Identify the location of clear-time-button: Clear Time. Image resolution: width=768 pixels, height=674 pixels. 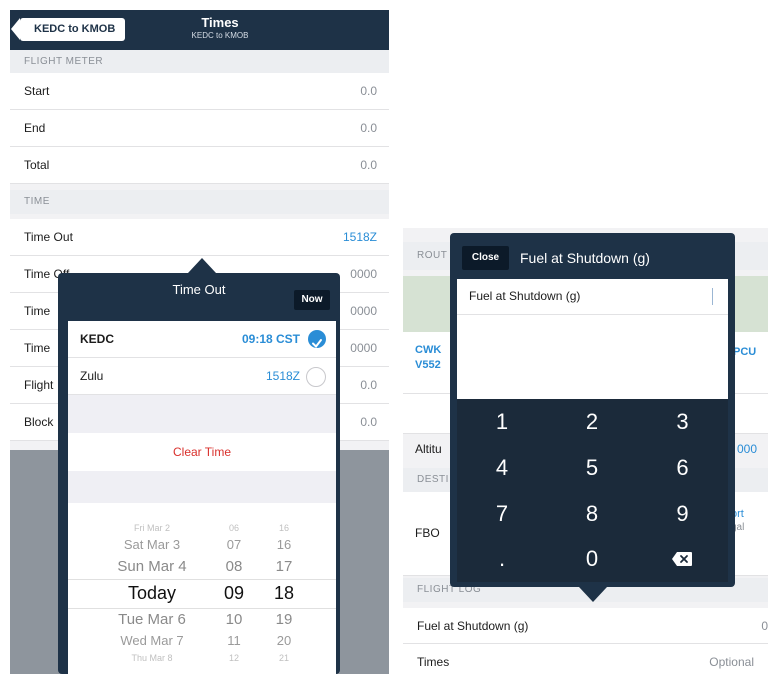
(202, 452).